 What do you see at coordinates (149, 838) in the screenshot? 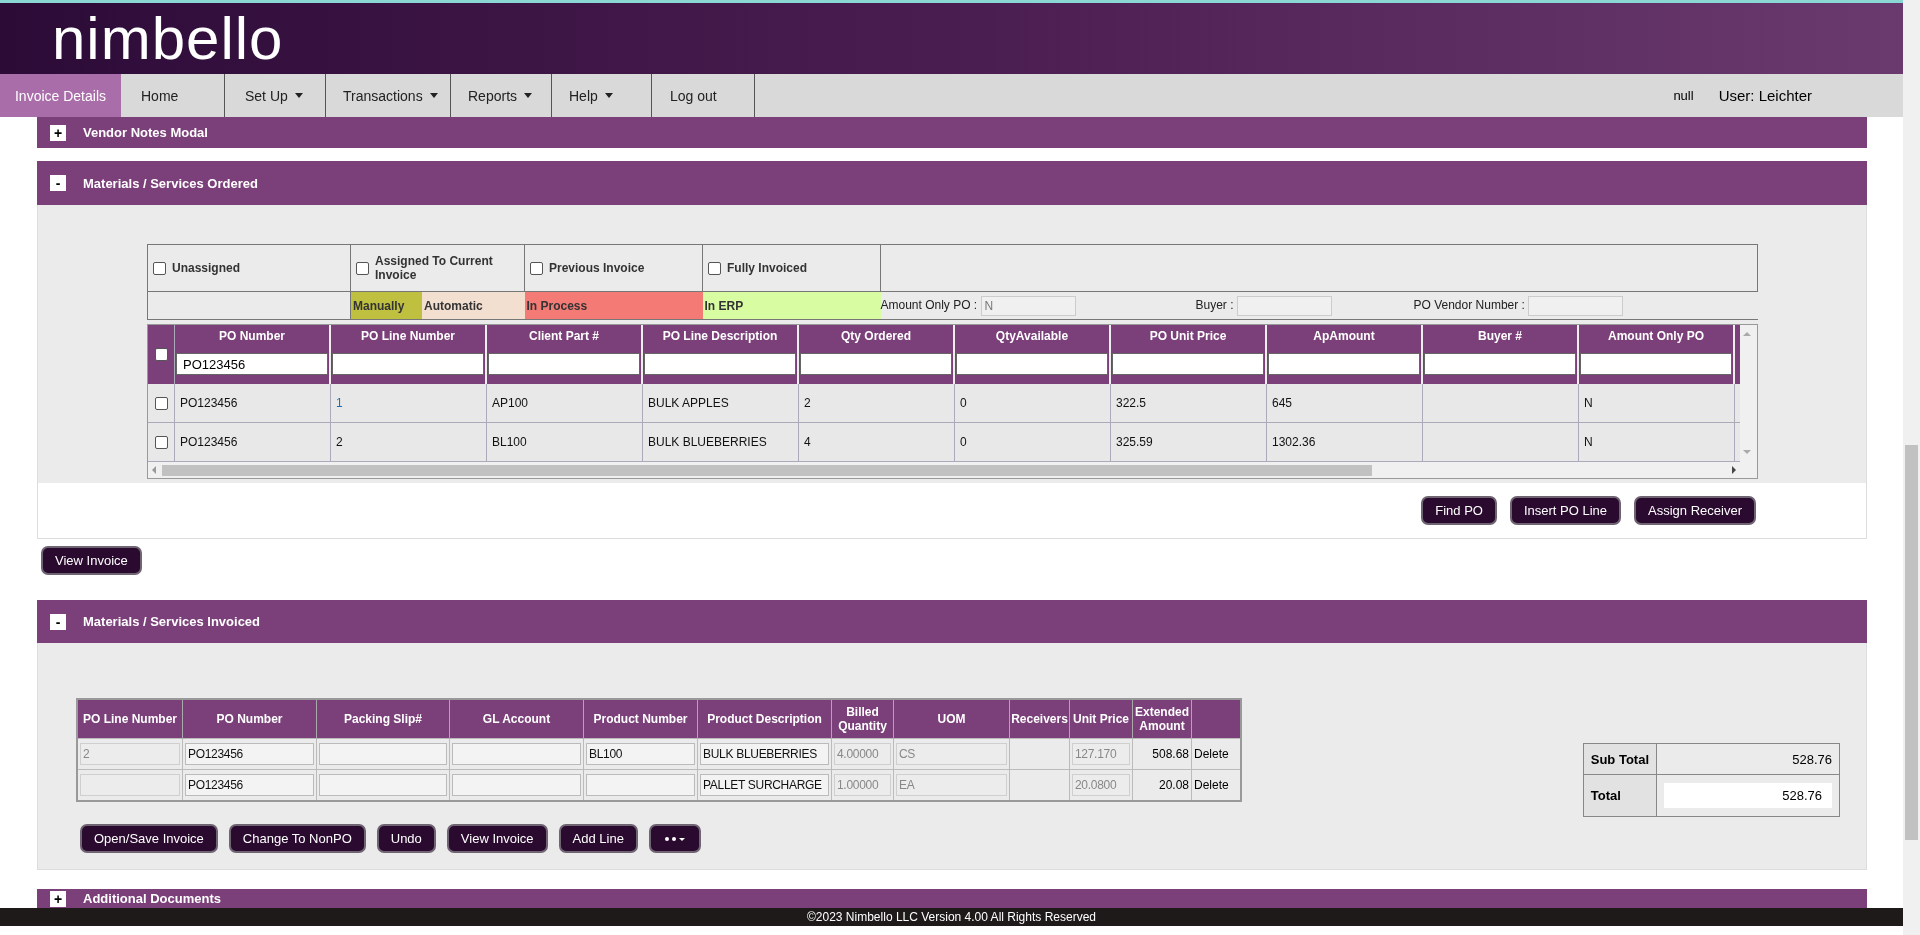
I see `action-button: Open/Save Invoice` at bounding box center [149, 838].